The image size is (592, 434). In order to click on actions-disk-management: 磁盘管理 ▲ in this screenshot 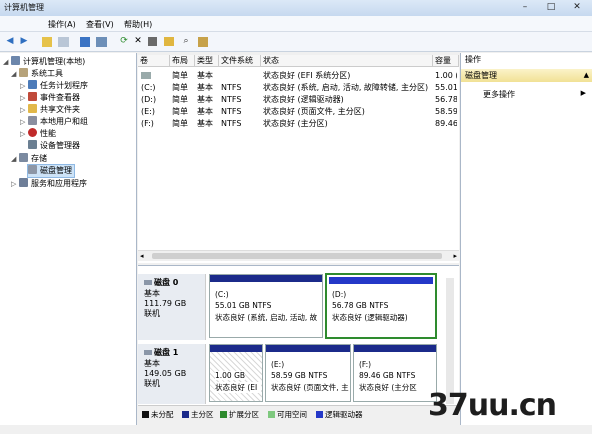, I will do `click(526, 75)`.